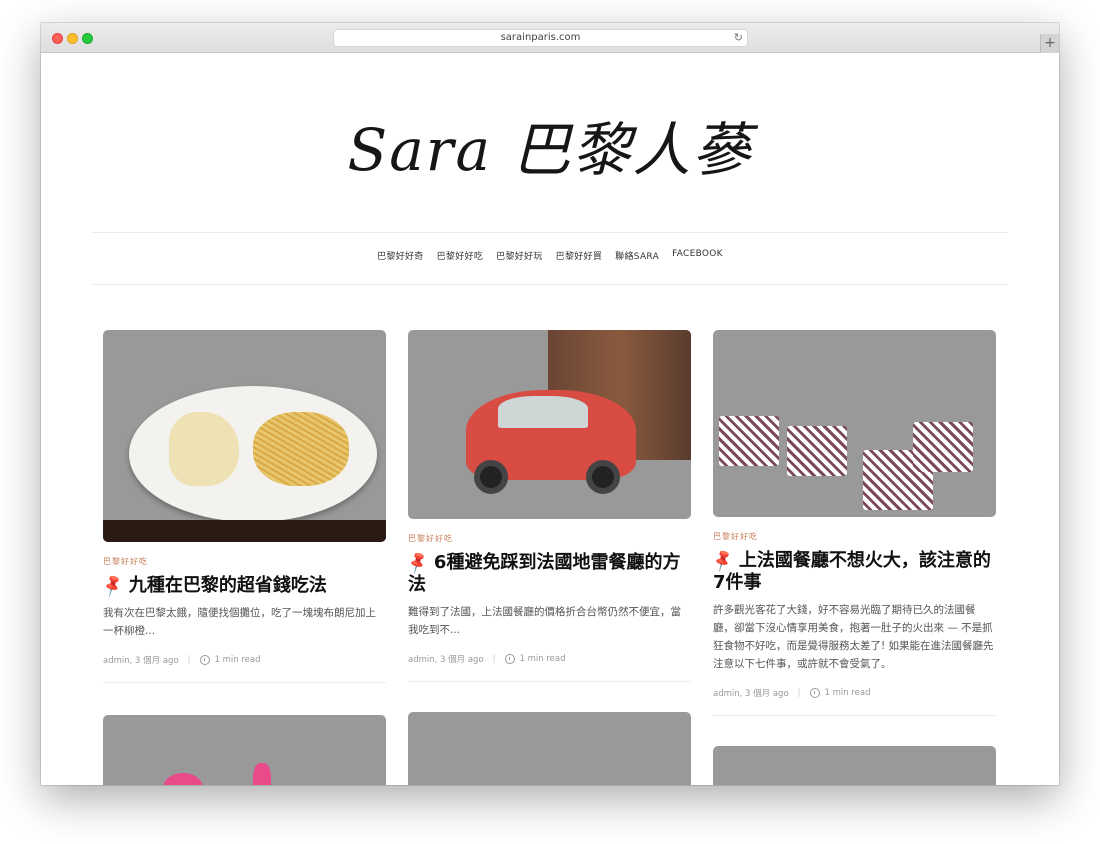 The width and height of the screenshot is (1100, 844). I want to click on post-title-text: 上法國餐廳不想火大，該注意的7件事, so click(852, 571).